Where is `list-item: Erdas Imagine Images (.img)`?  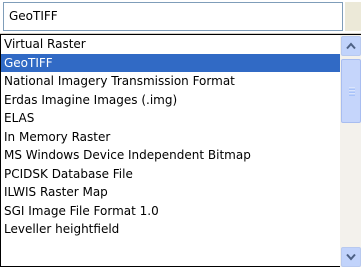 list-item: Erdas Imagine Images (.img) is located at coordinates (170, 100).